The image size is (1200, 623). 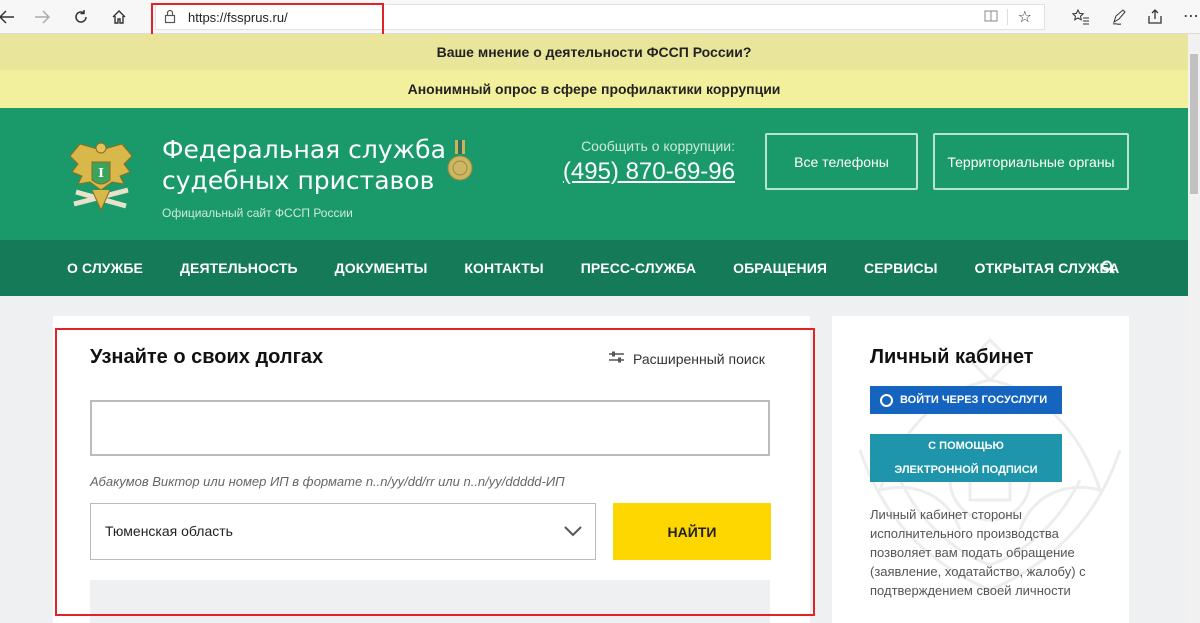 What do you see at coordinates (841, 161) in the screenshot?
I see `all-phones-button: Все телефоны` at bounding box center [841, 161].